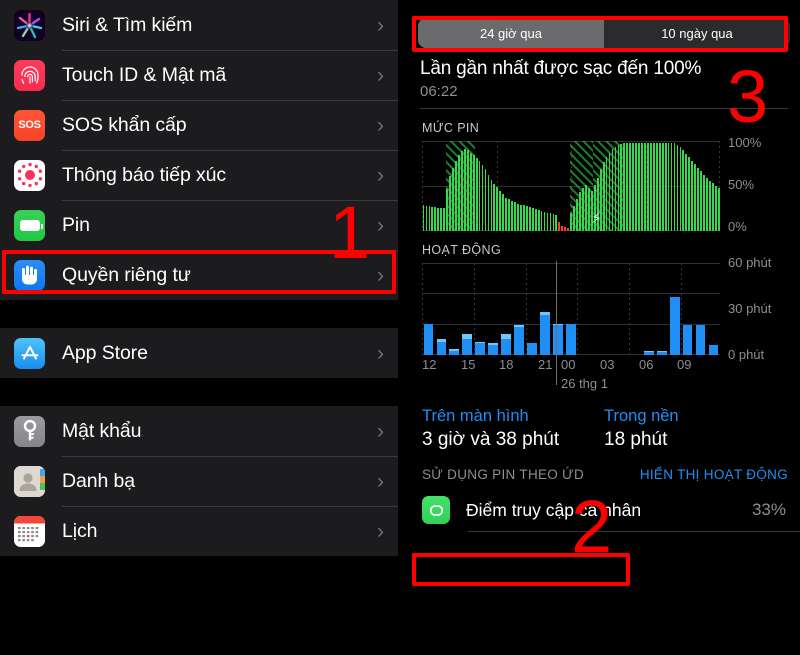 Image resolution: width=800 pixels, height=655 pixels. I want to click on battery-level-y-axis: 100% 50% 0%, so click(763, 185).